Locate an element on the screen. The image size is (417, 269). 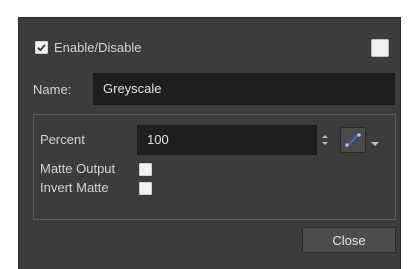
invert-matte-label: Invert Matte is located at coordinates (74, 187).